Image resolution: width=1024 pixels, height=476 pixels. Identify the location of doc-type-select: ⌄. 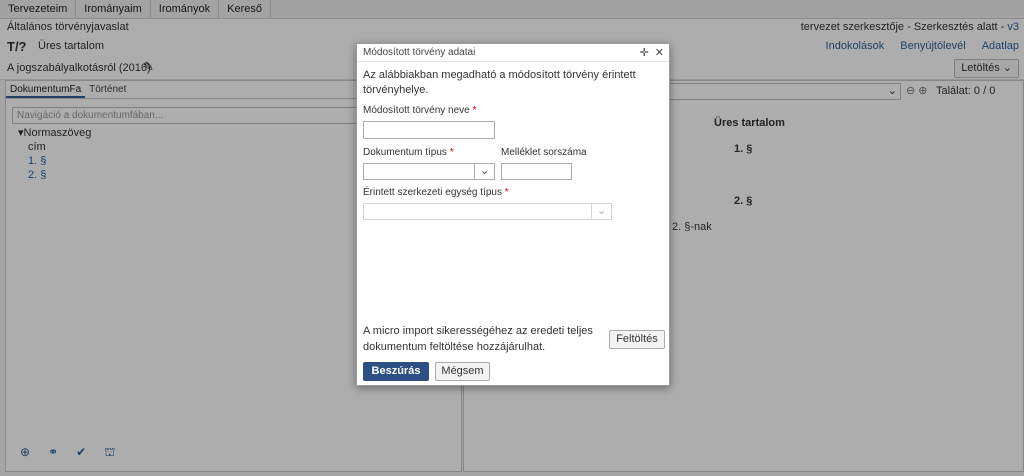
(429, 171).